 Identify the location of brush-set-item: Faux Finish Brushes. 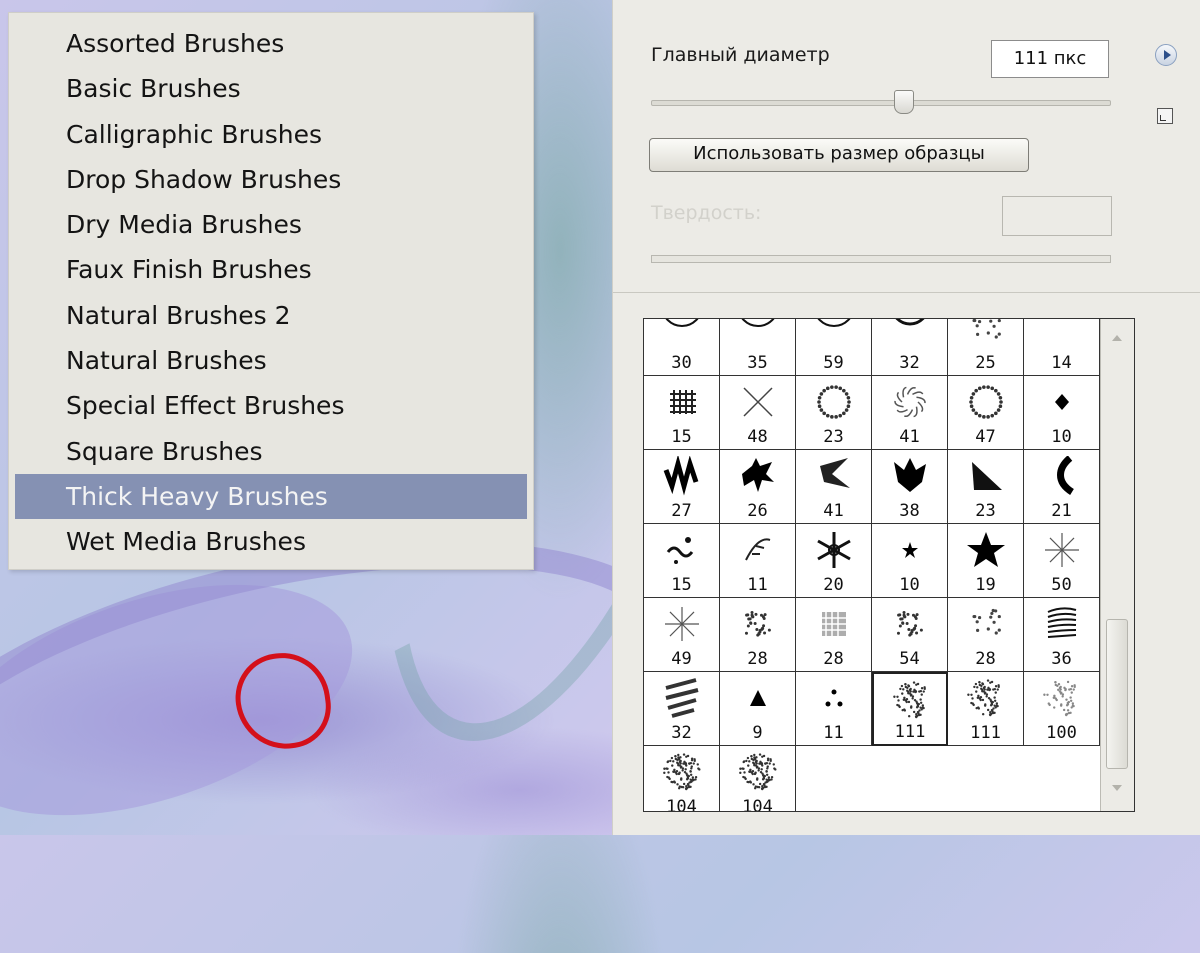
(271, 269).